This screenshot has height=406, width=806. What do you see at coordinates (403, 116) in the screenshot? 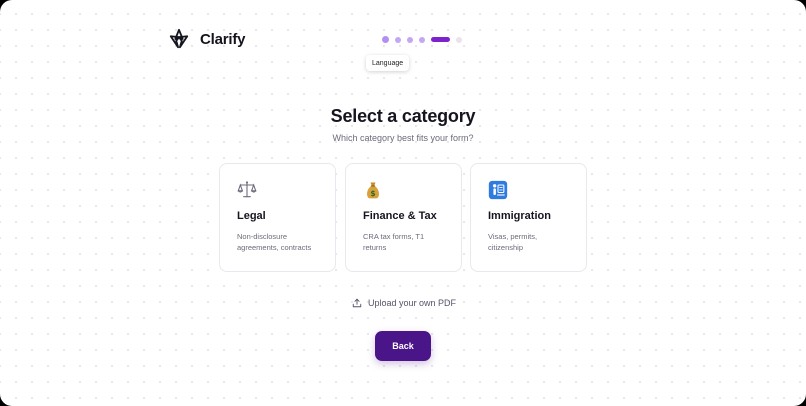
I see `page-title: Select a category` at bounding box center [403, 116].